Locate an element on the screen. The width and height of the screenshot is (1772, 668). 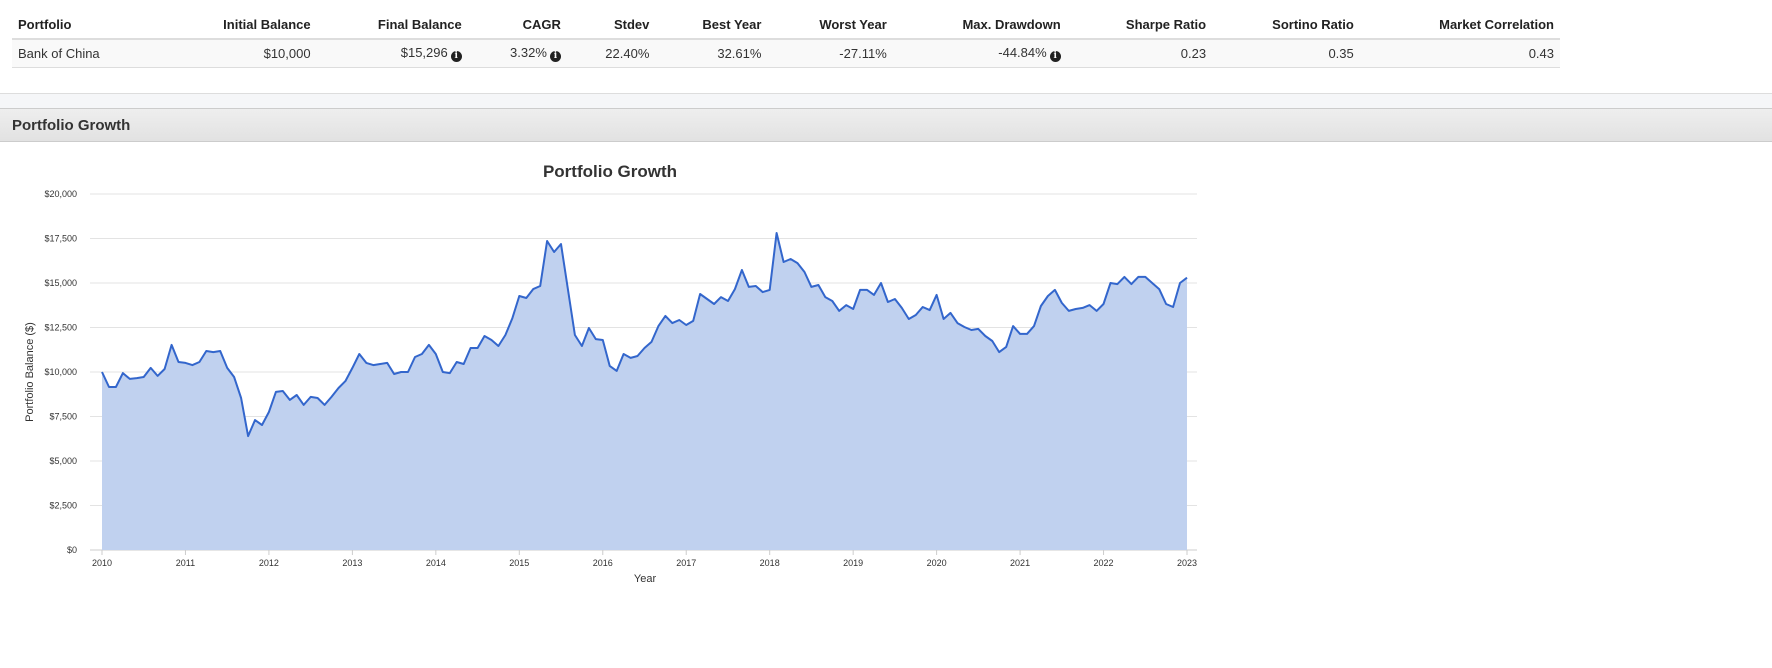
col-cagr: CAGR is located at coordinates (517, 25).